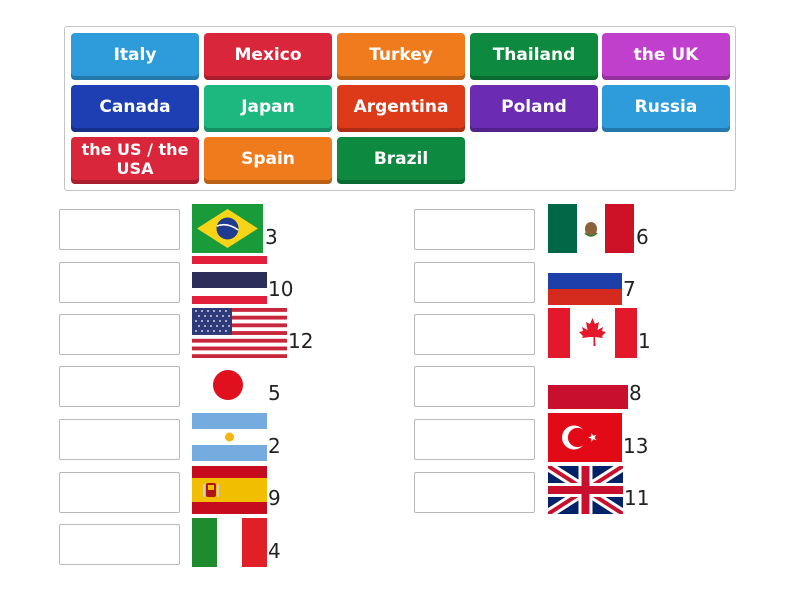 Image resolution: width=800 pixels, height=600 pixels. Describe the element at coordinates (135, 160) in the screenshot. I see `tile-the-us-the-usa: the US / the USA` at that location.